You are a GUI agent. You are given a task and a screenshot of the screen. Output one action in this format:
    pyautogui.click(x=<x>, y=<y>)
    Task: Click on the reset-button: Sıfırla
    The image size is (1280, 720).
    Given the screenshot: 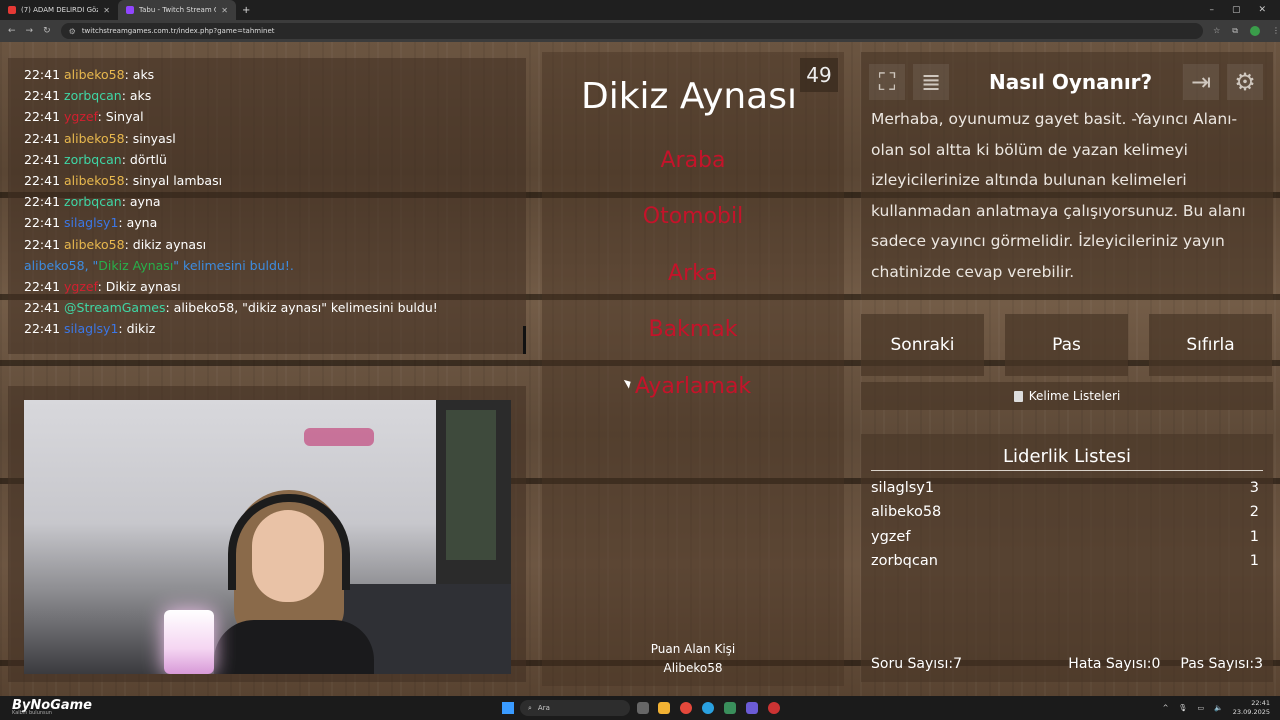 What is the action you would take?
    pyautogui.click(x=1210, y=345)
    